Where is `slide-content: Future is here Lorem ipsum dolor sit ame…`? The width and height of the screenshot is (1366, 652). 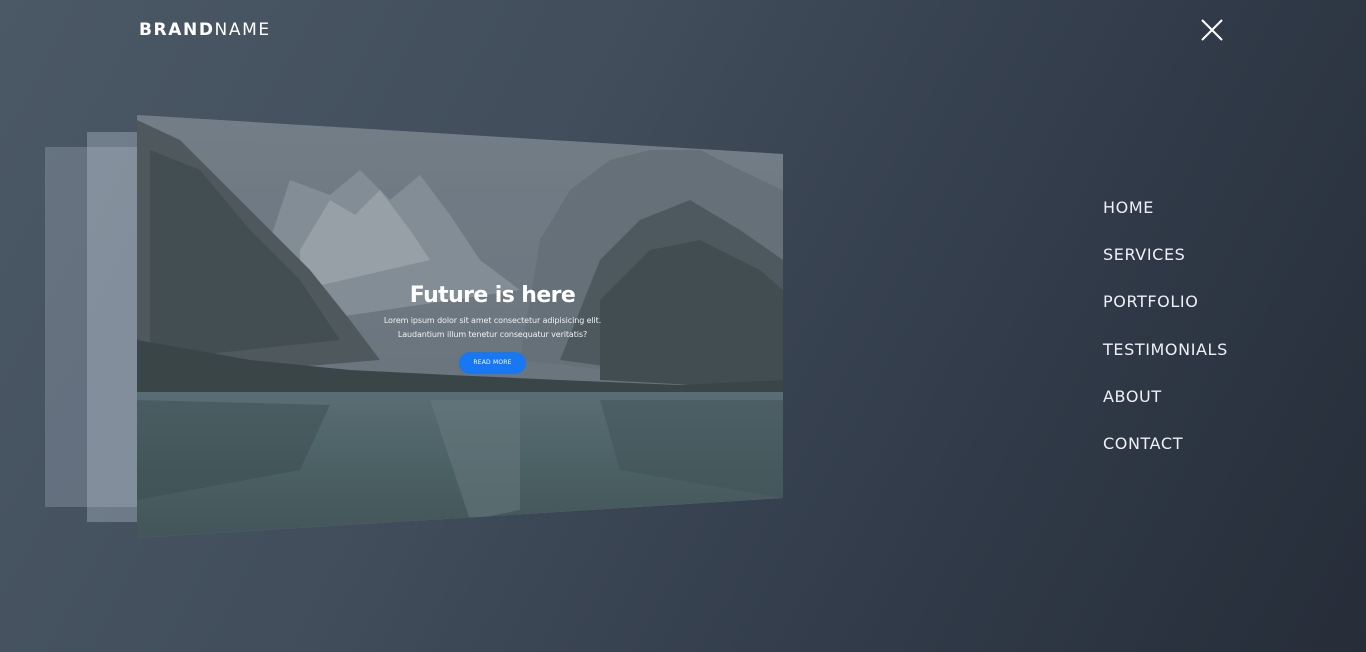 slide-content: Future is here Lorem ipsum dolor sit ame… is located at coordinates (492, 328).